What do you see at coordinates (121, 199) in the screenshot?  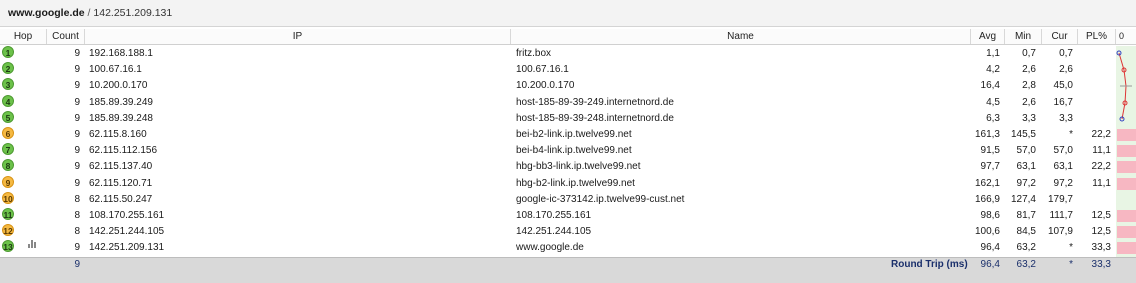 I see `hop-ip: 62.115.50.247` at bounding box center [121, 199].